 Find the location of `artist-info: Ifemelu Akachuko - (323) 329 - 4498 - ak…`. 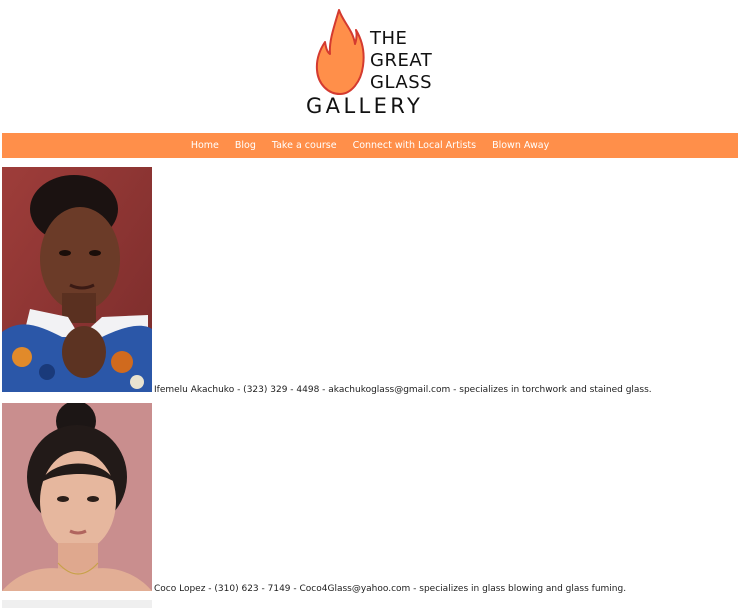

artist-info: Ifemelu Akachuko - (323) 329 - 4498 - ak… is located at coordinates (403, 390).